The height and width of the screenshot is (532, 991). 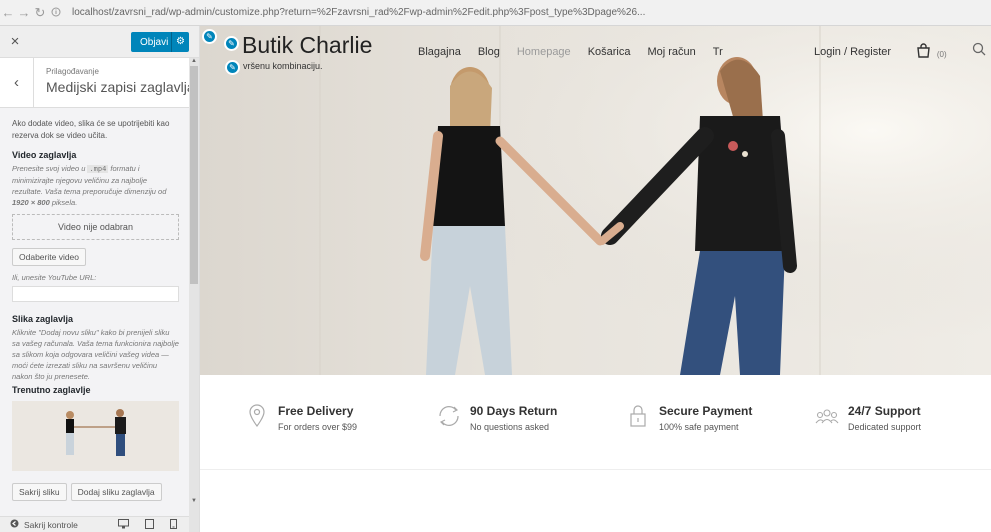 I want to click on scroll-down-icon: ▼, so click(x=194, y=501).